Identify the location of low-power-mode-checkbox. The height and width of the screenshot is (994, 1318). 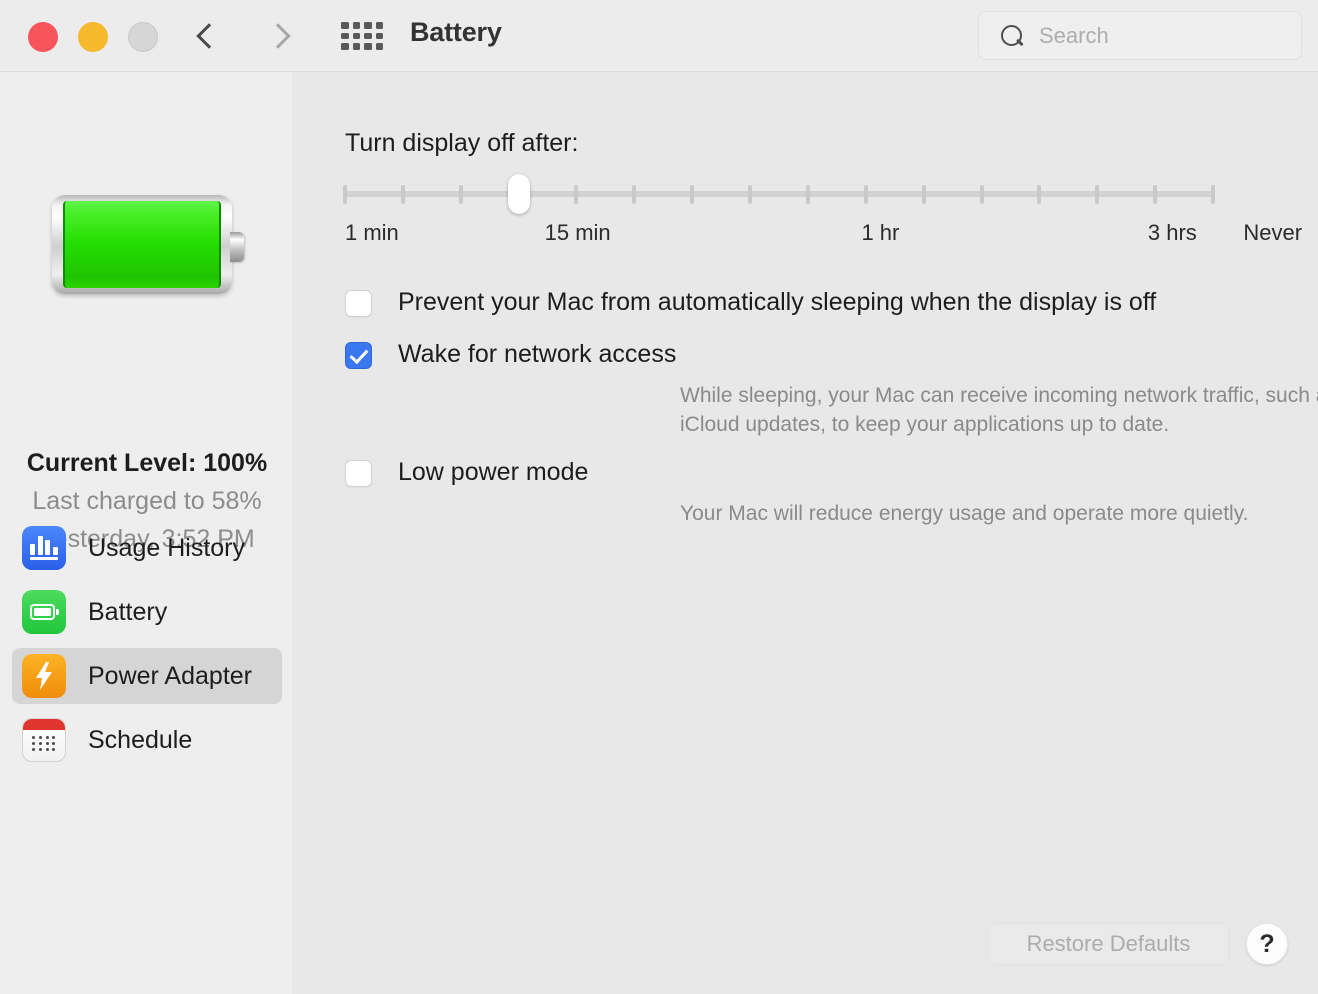
(358, 473).